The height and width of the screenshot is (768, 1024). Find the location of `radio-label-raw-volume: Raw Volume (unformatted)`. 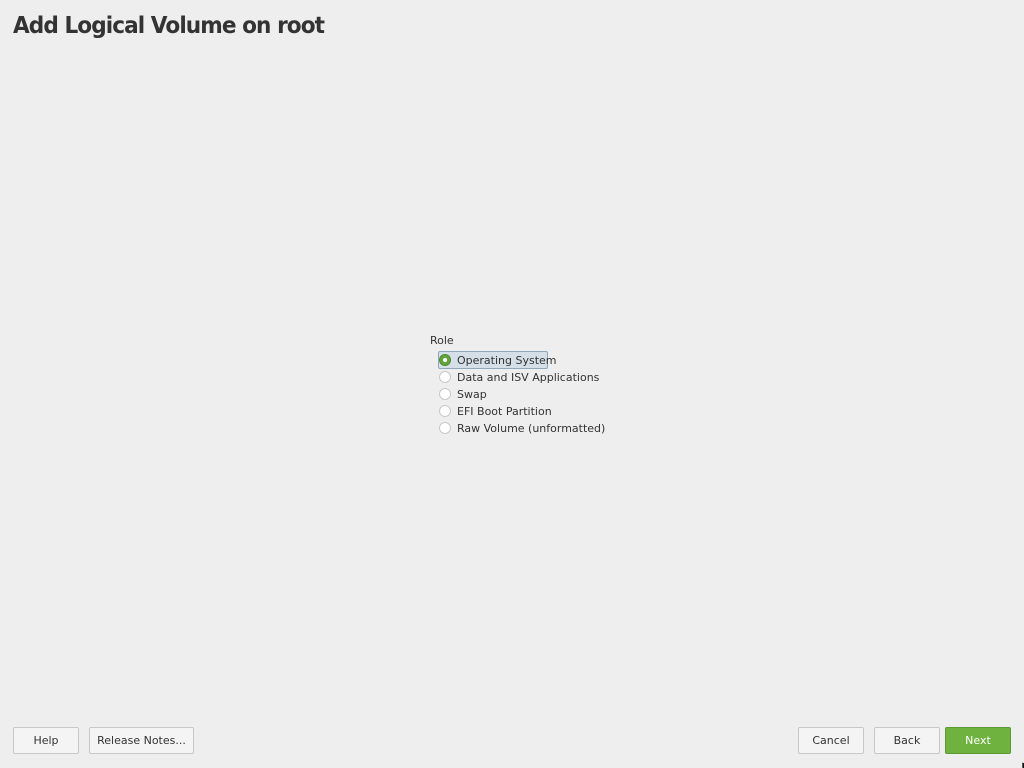

radio-label-raw-volume: Raw Volume (unformatted) is located at coordinates (531, 428).